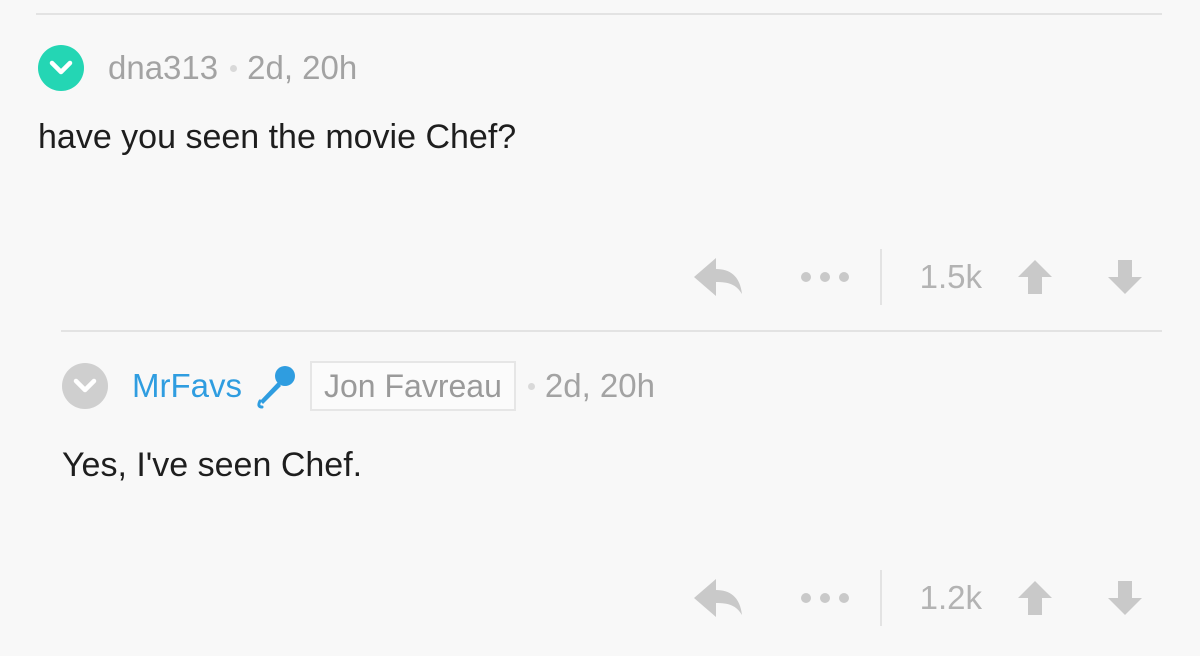 The image size is (1200, 656). Describe the element at coordinates (413, 386) in the screenshot. I see `user-flair: Jon Favreau` at that location.